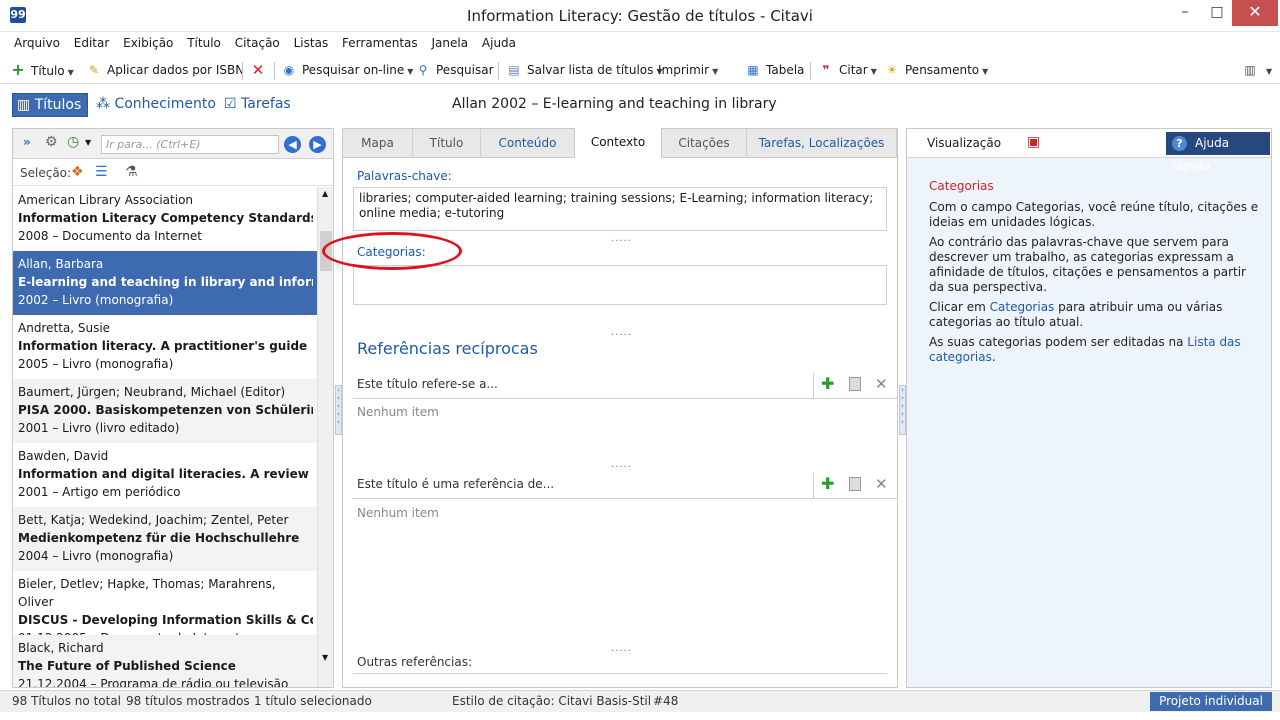 The width and height of the screenshot is (1280, 720). Describe the element at coordinates (902, 410) in the screenshot. I see `right-splitter-grip: › › › › ›` at that location.